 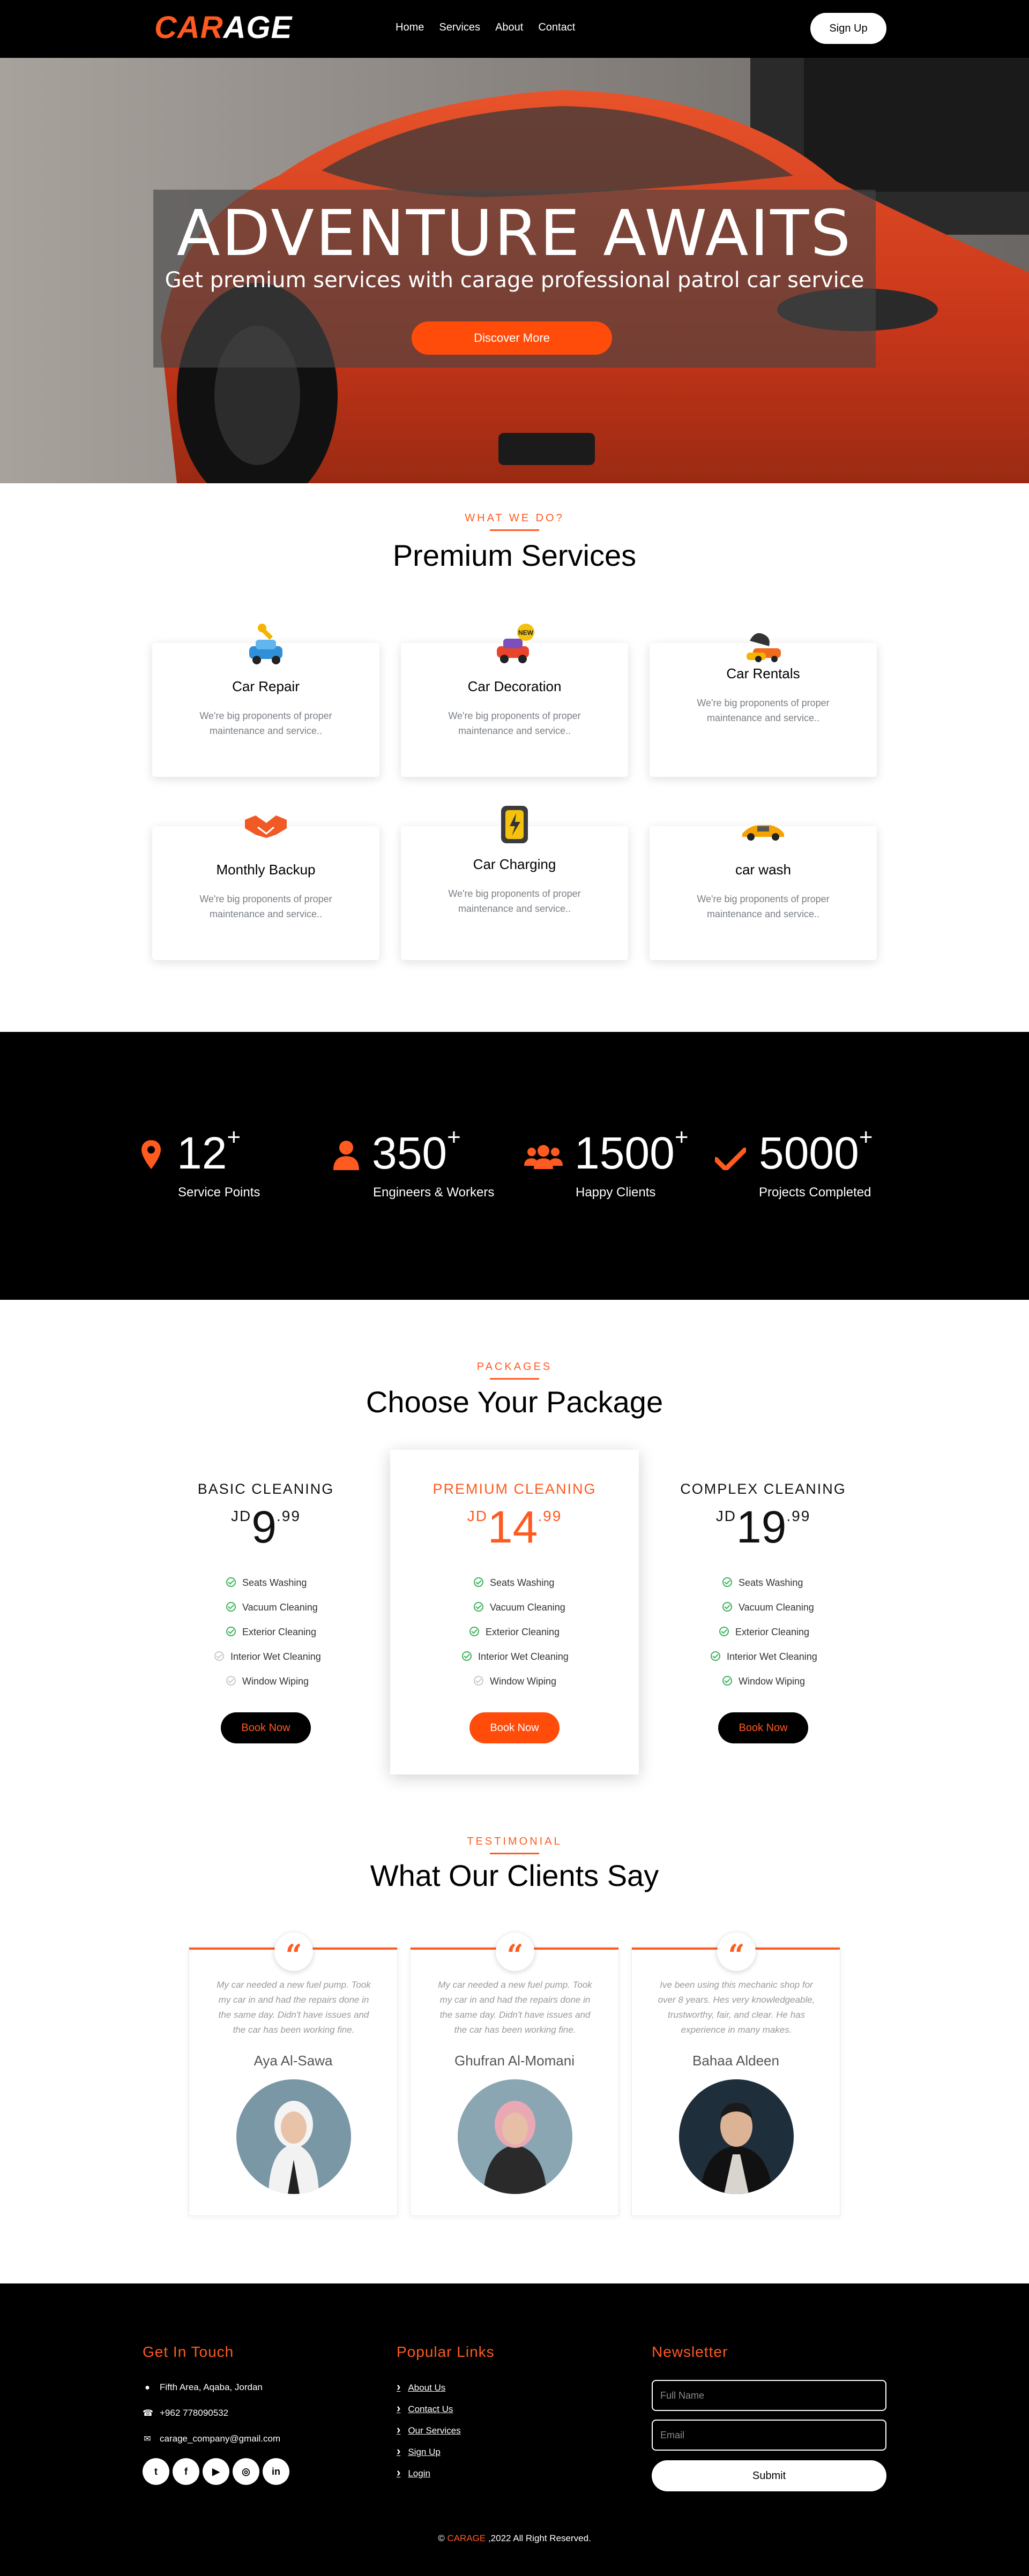 I want to click on service-title: Car Decoration, so click(x=514, y=686).